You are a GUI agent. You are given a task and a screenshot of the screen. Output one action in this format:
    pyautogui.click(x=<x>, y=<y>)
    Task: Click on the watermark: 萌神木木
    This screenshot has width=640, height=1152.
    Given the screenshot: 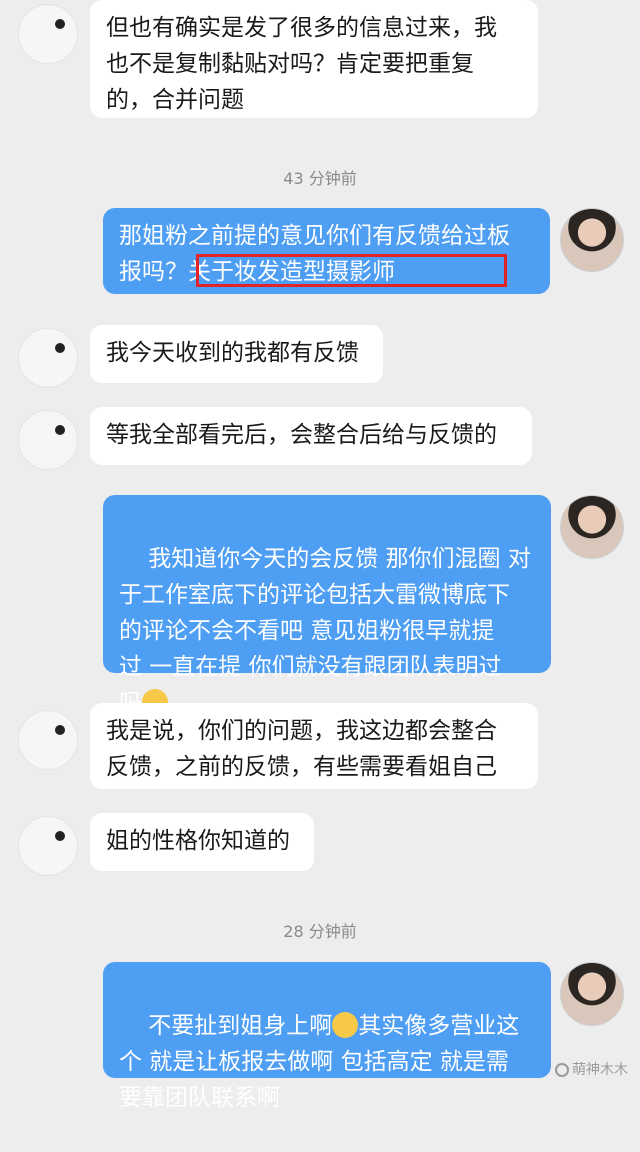 What is the action you would take?
    pyautogui.click(x=591, y=1069)
    